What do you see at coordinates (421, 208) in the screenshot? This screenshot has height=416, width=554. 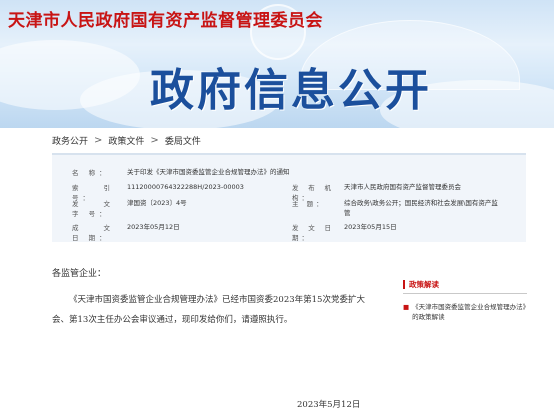 I see `meta-value-subject: 综合政务\政务公开；国民经济和社会发展\国有资产监管` at bounding box center [421, 208].